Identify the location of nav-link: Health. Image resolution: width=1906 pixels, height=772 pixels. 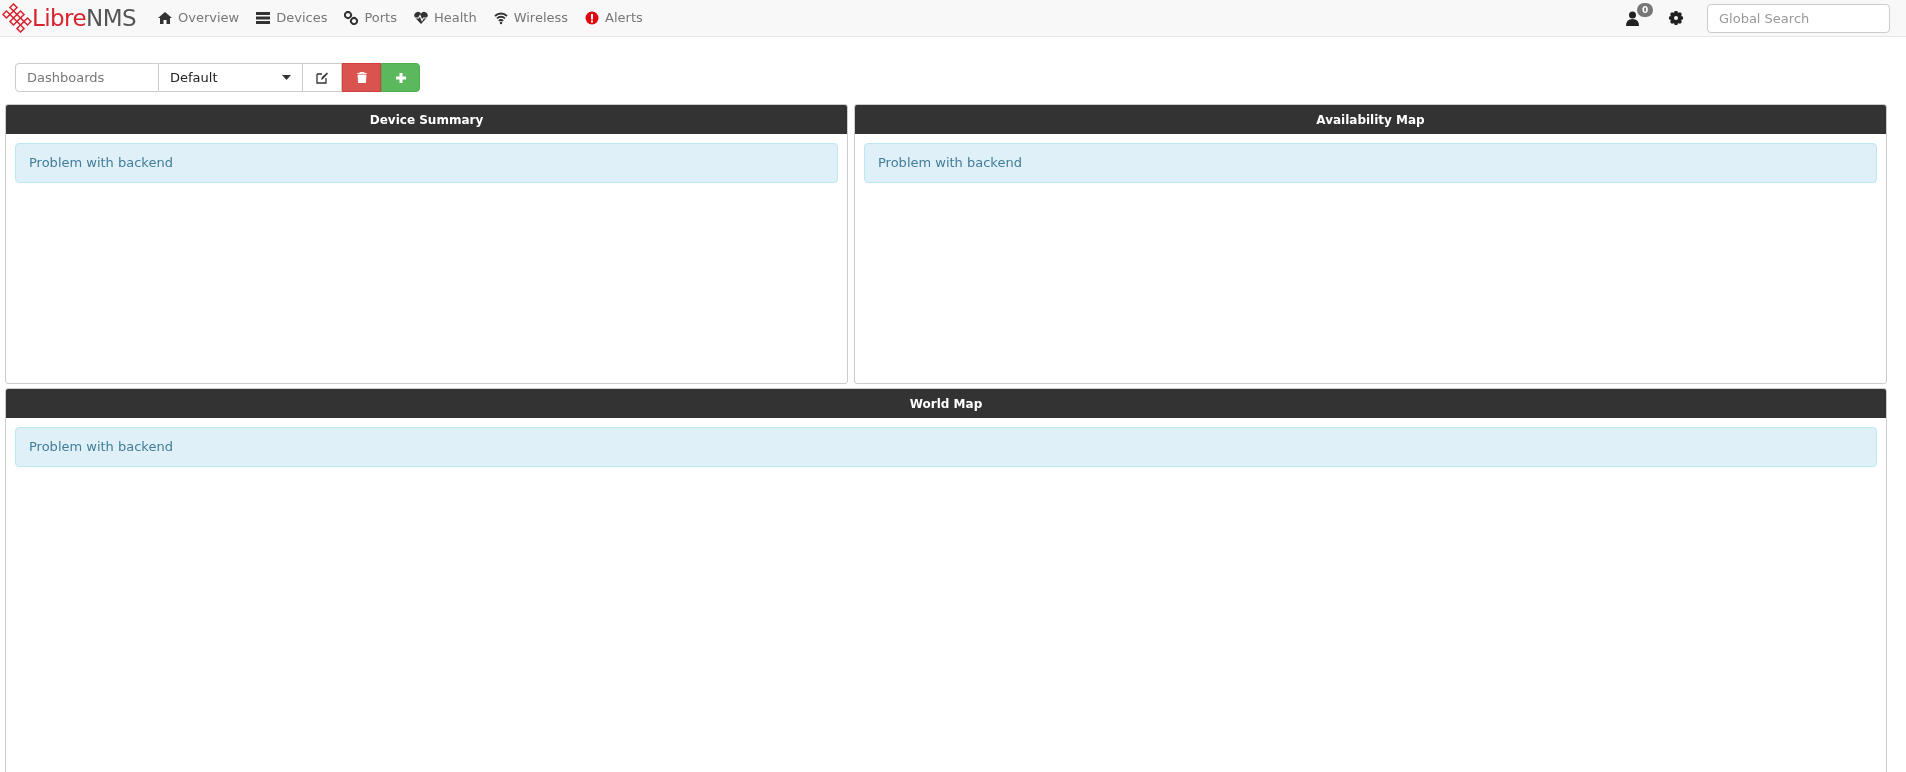
(445, 18).